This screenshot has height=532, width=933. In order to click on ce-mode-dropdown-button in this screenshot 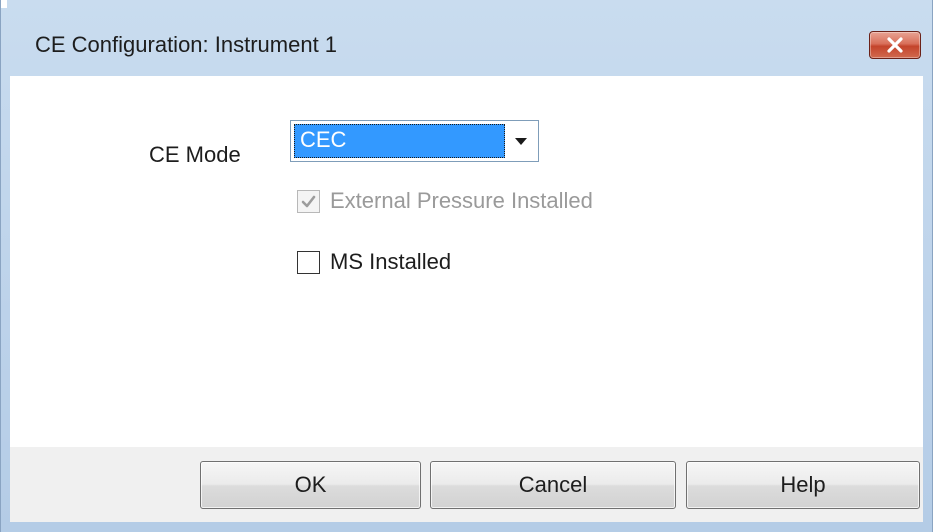, I will do `click(521, 141)`.